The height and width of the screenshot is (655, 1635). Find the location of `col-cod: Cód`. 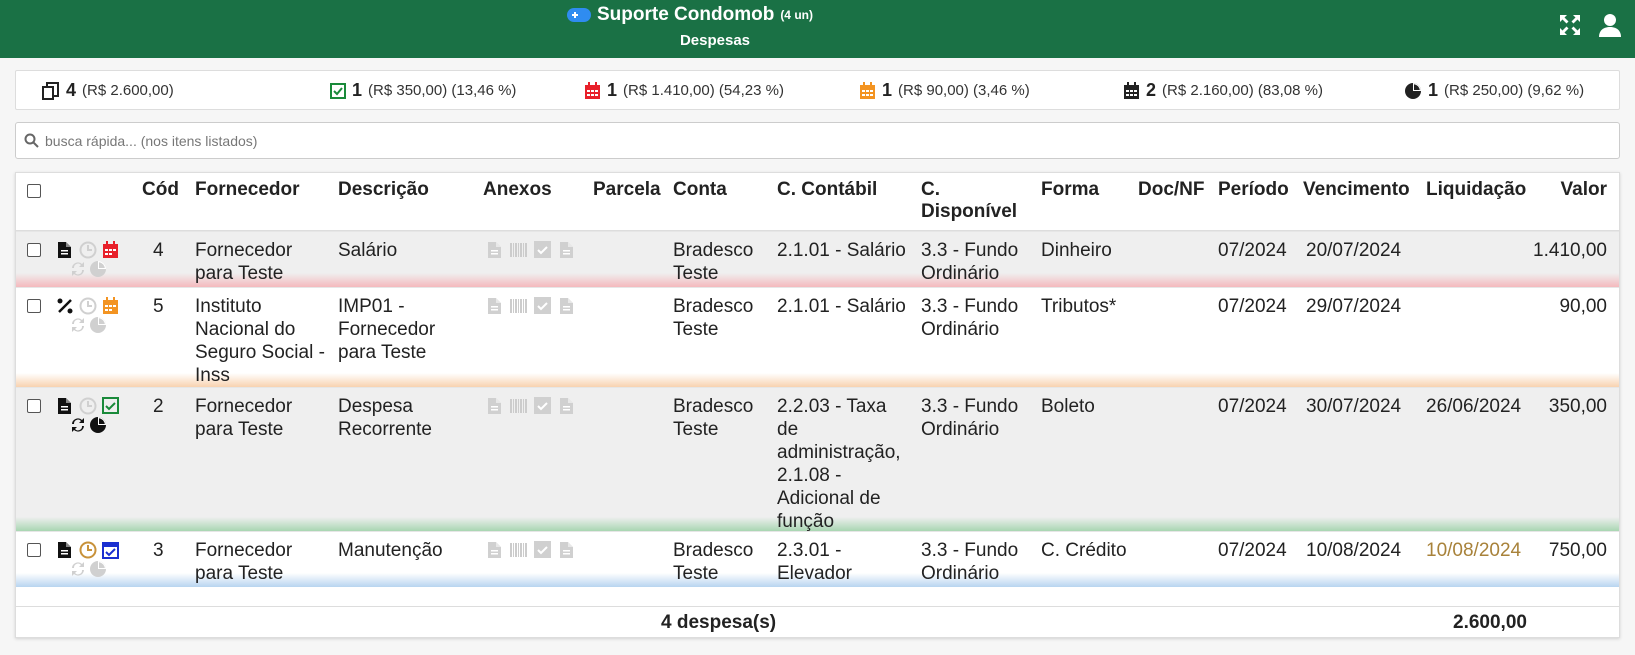

col-cod: Cód is located at coordinates (160, 190).